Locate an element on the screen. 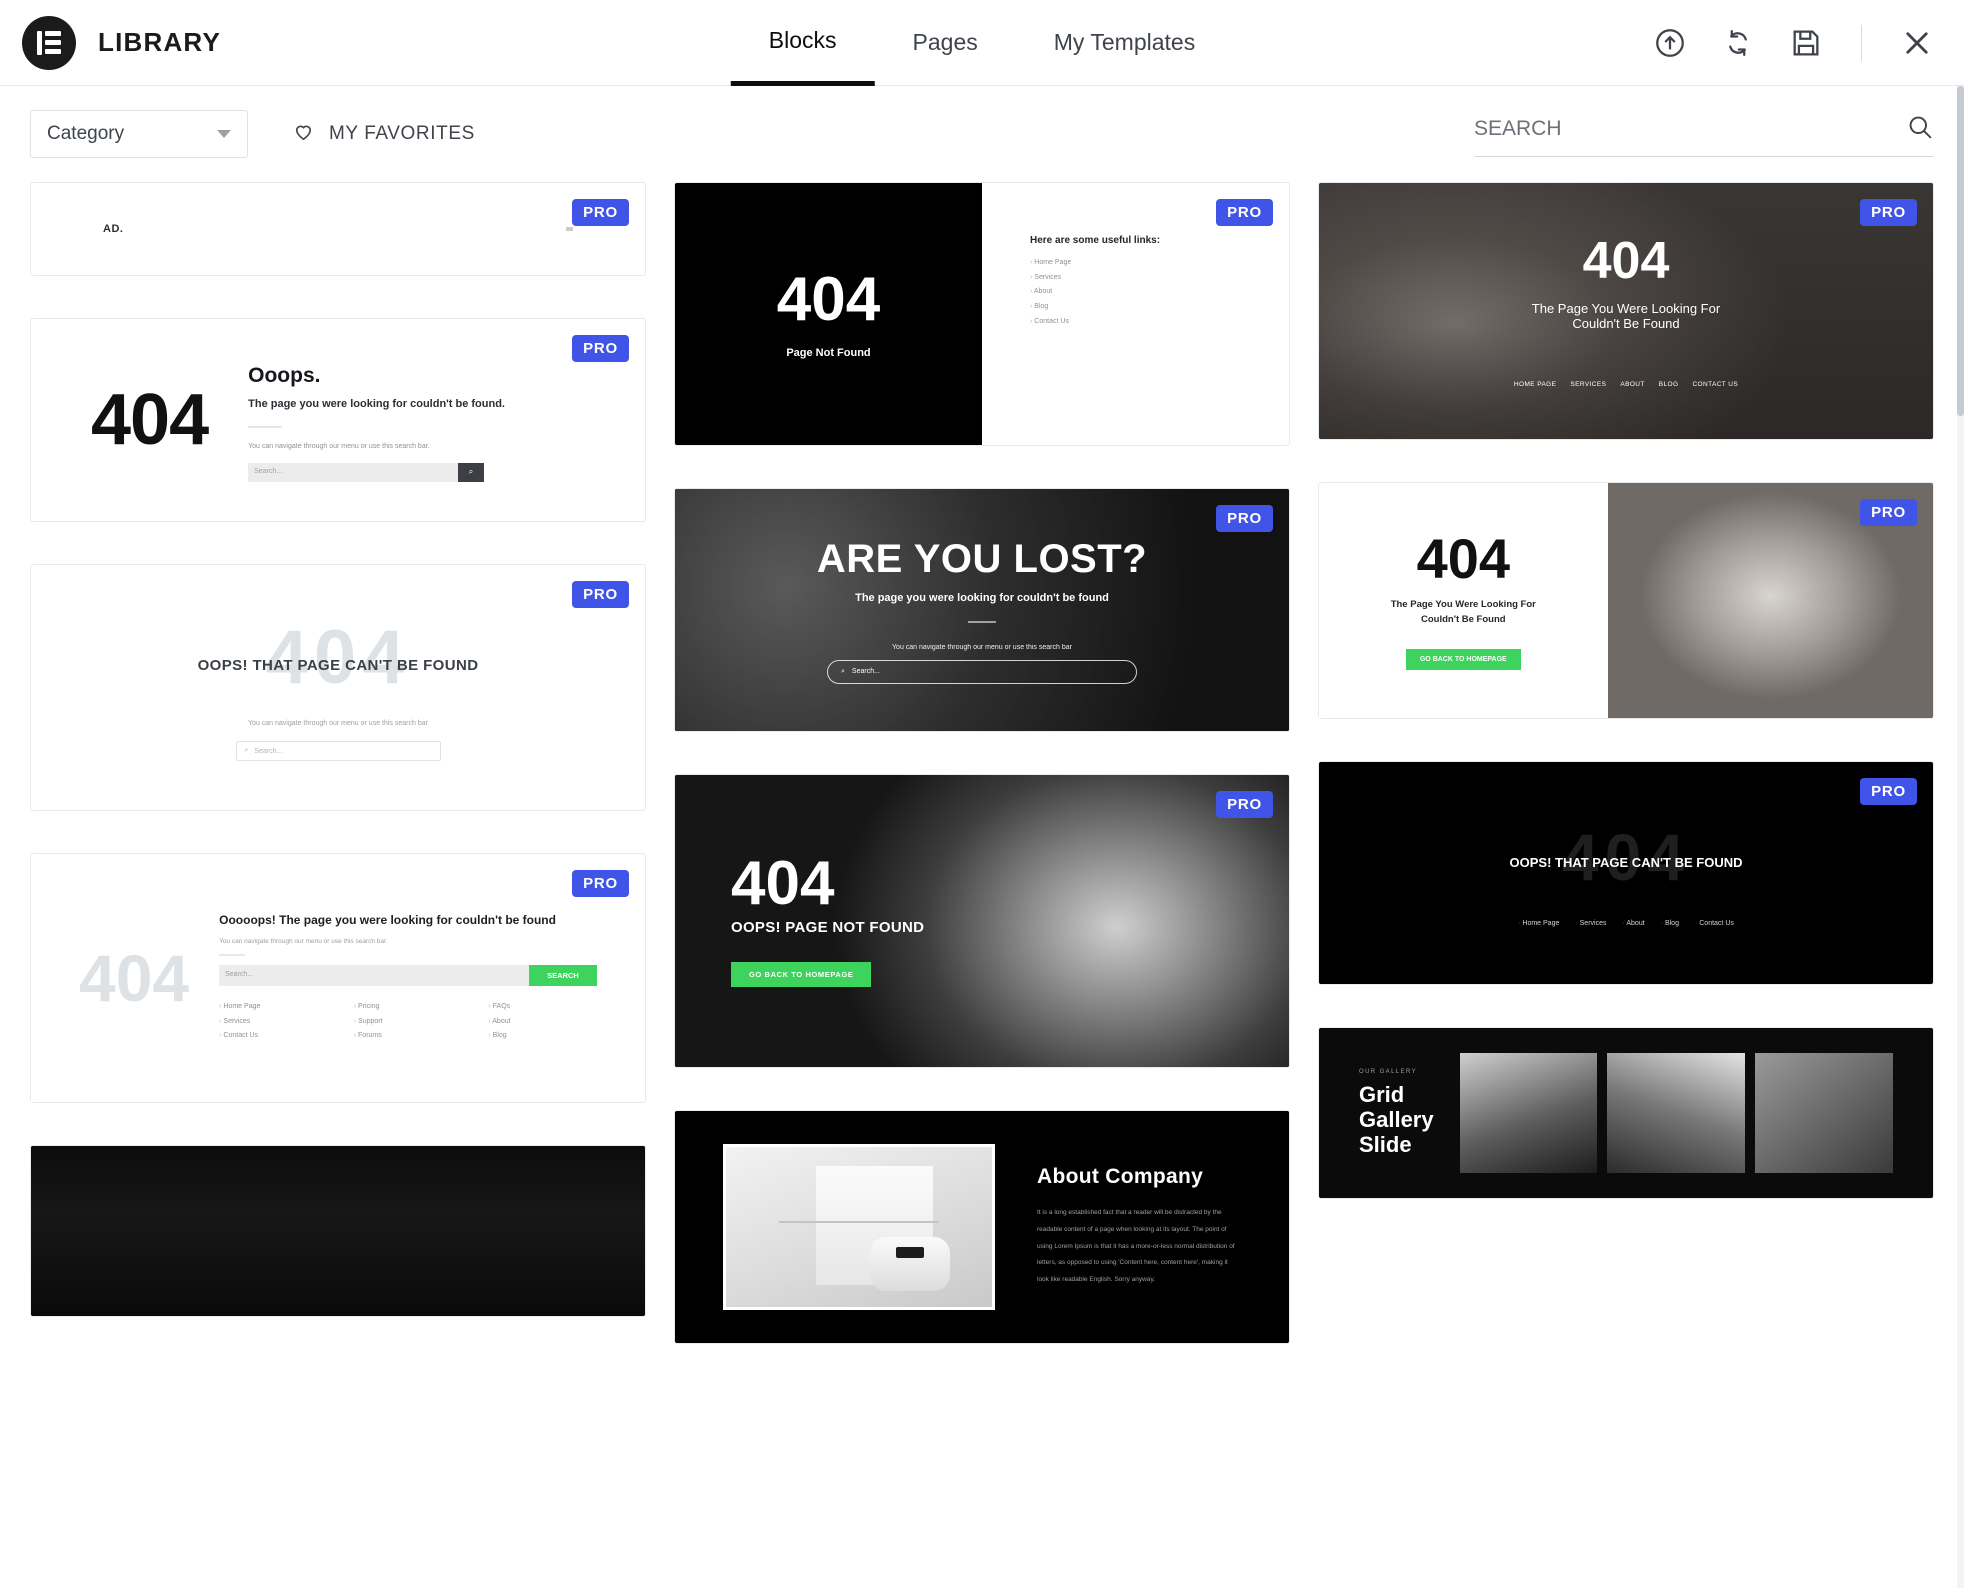  nav-item: ABOUT is located at coordinates (1632, 384).